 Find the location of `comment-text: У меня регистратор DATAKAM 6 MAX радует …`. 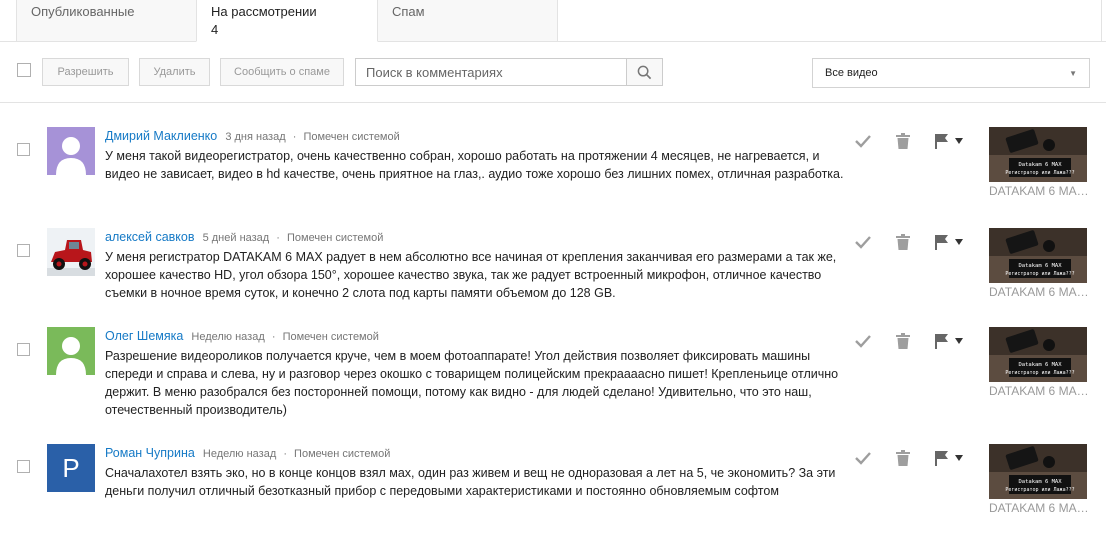

comment-text: У меня регистратор DATAKAM 6 MAX радует … is located at coordinates (471, 275).